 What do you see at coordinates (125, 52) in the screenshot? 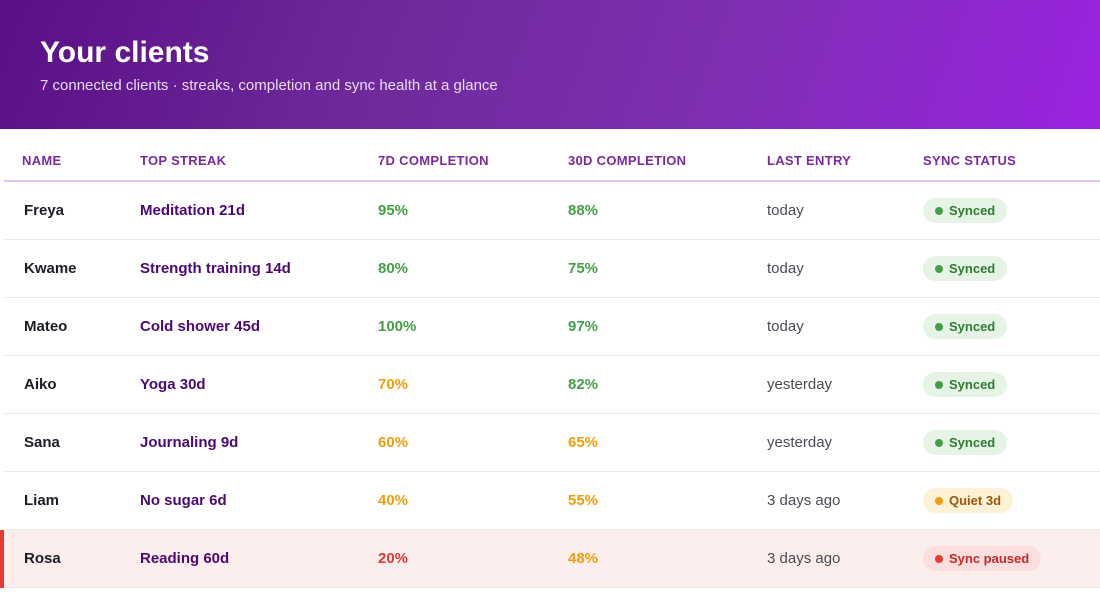
I see `page-title: Your clients` at bounding box center [125, 52].